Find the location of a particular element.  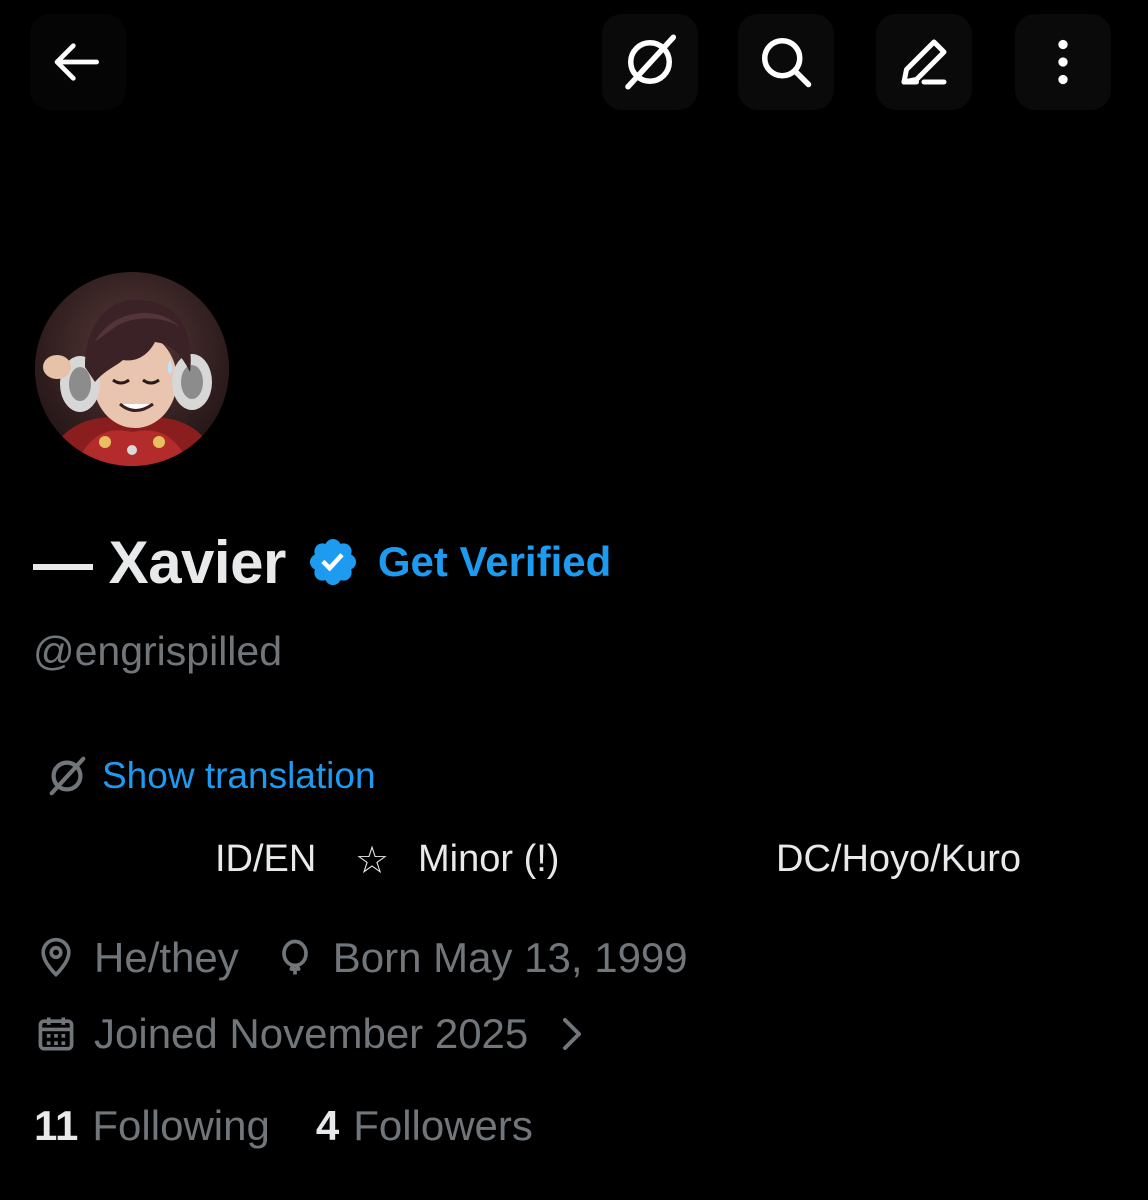

balloon-icon is located at coordinates (294, 957).